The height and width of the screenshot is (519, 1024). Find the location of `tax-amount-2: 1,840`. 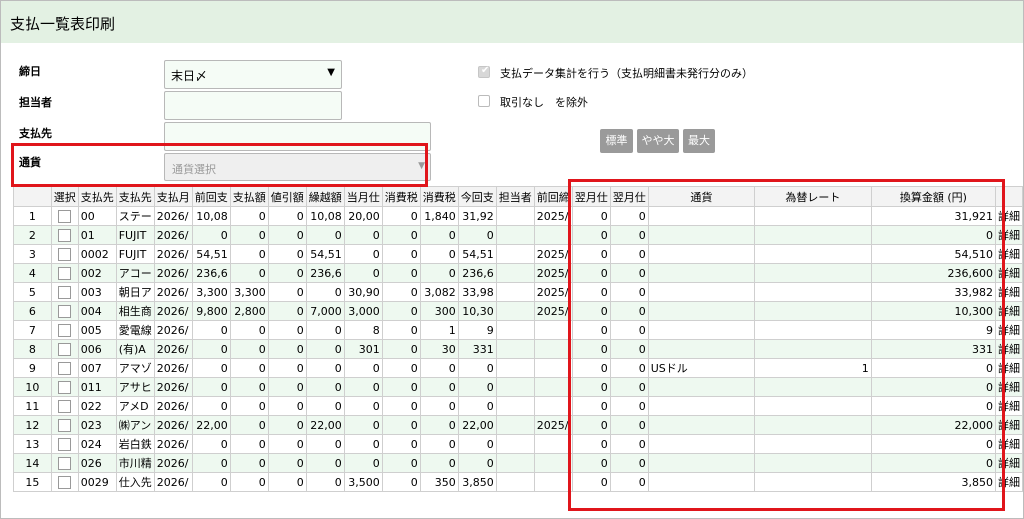

tax-amount-2: 1,840 is located at coordinates (439, 216).